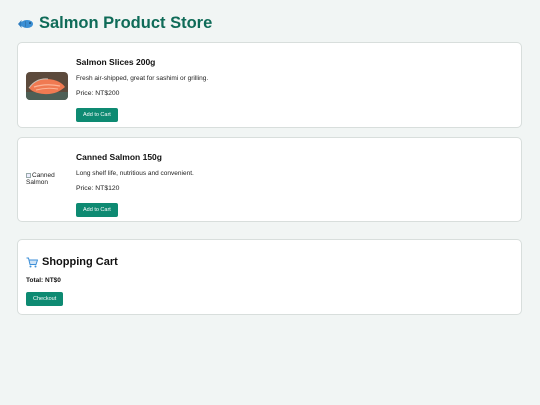 The height and width of the screenshot is (405, 540). Describe the element at coordinates (32, 262) in the screenshot. I see `shopping-cart-icon` at that location.